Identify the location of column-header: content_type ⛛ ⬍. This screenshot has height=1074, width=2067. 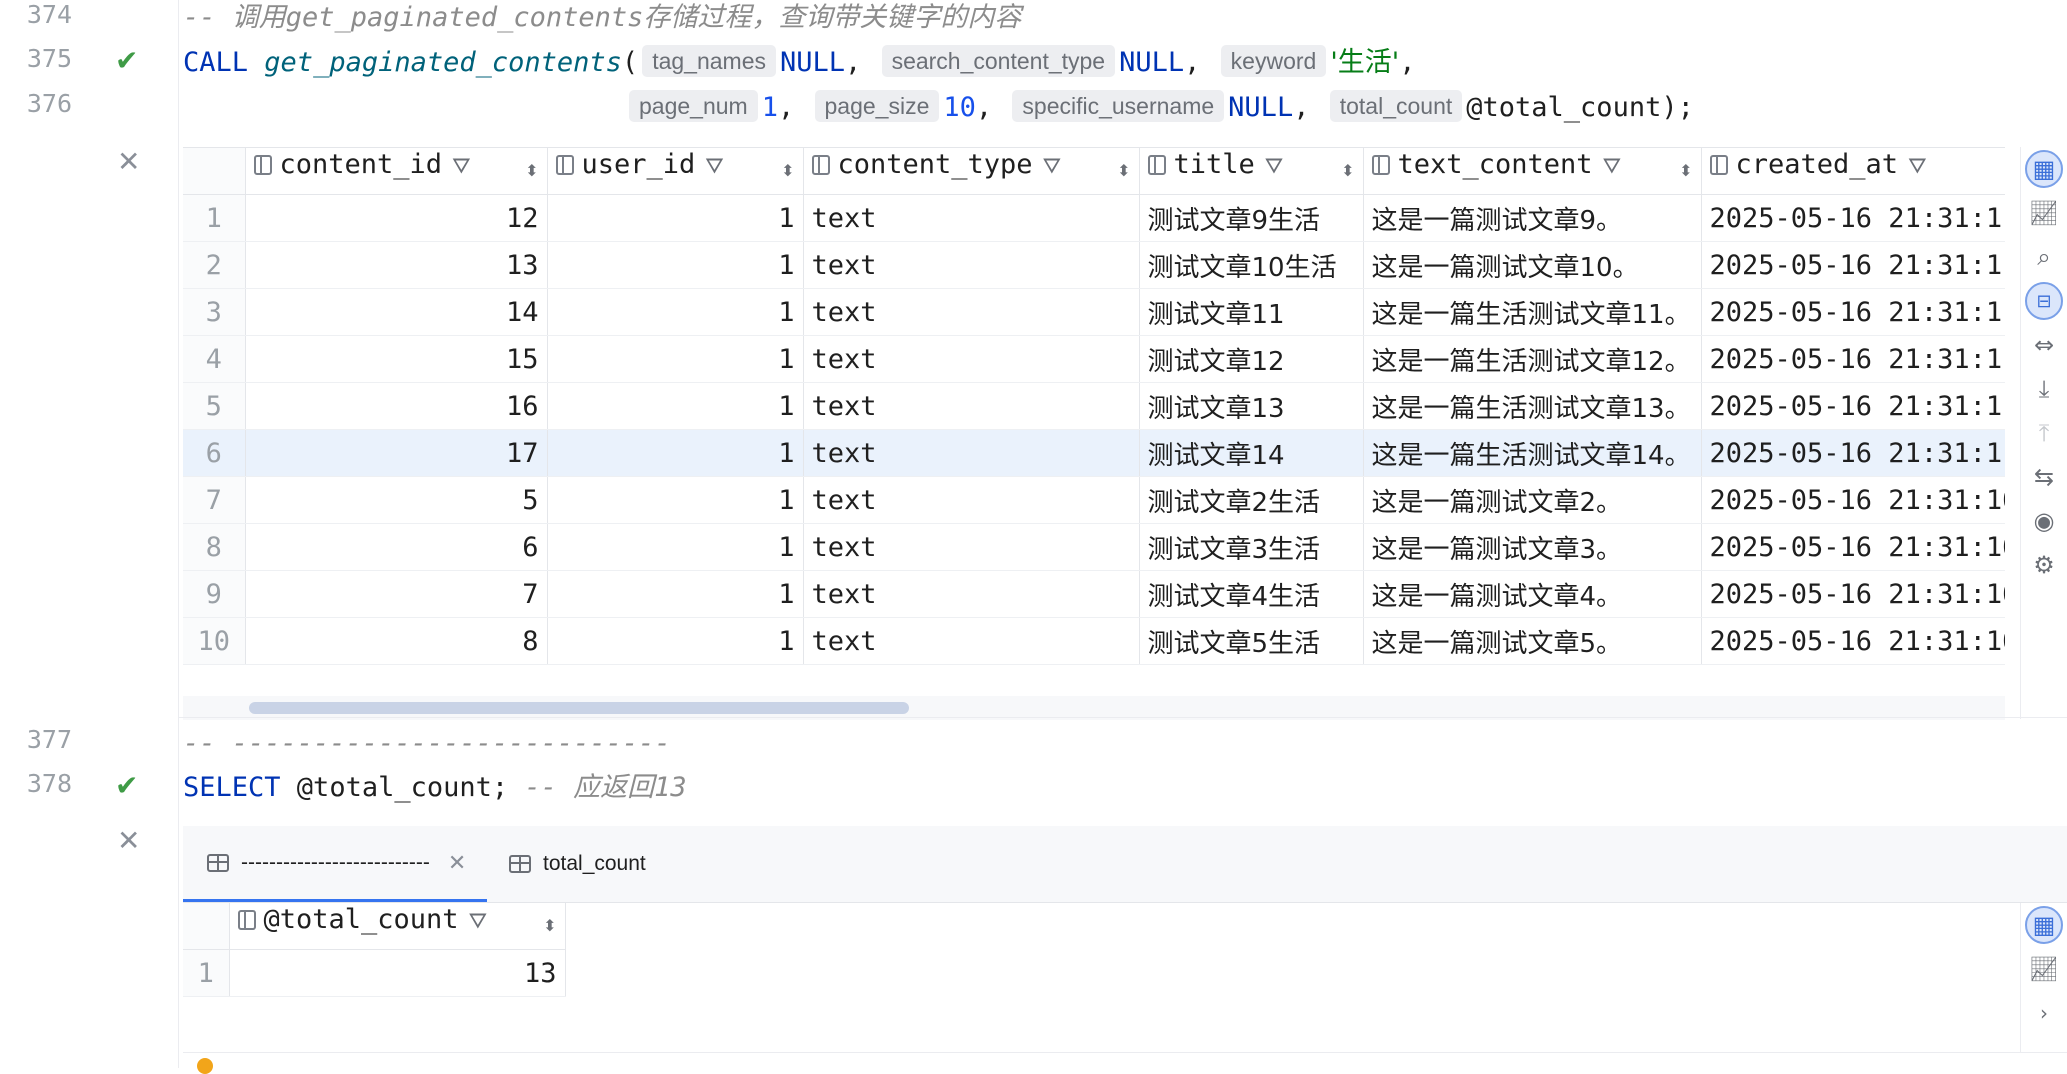
(971, 171).